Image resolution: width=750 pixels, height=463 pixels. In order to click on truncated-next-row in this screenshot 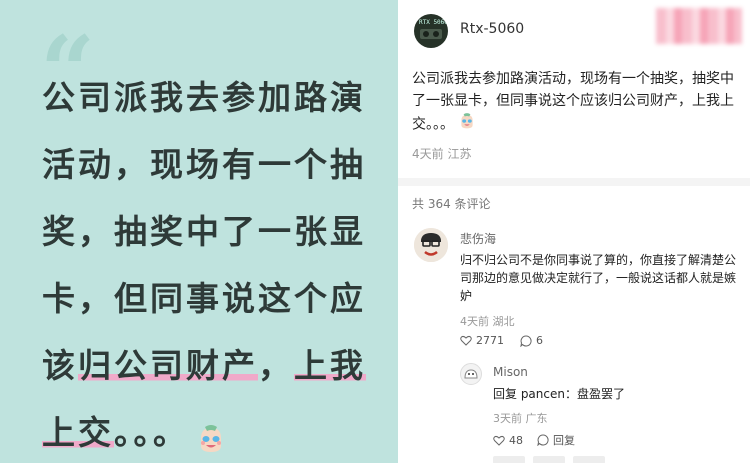, I will do `click(549, 459)`.